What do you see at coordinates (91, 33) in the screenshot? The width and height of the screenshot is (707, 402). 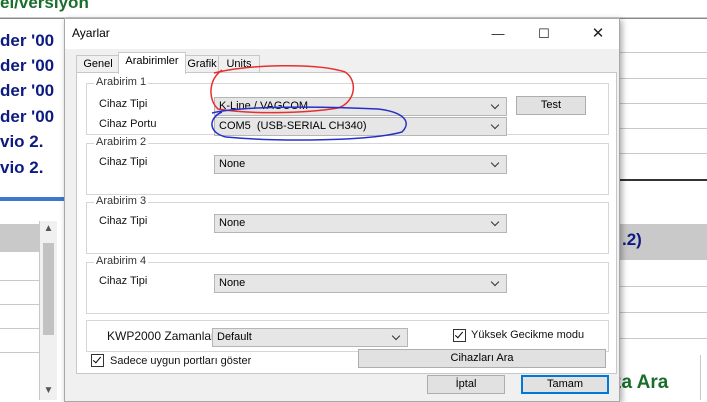 I see `dialog-title: Ayarlar` at bounding box center [91, 33].